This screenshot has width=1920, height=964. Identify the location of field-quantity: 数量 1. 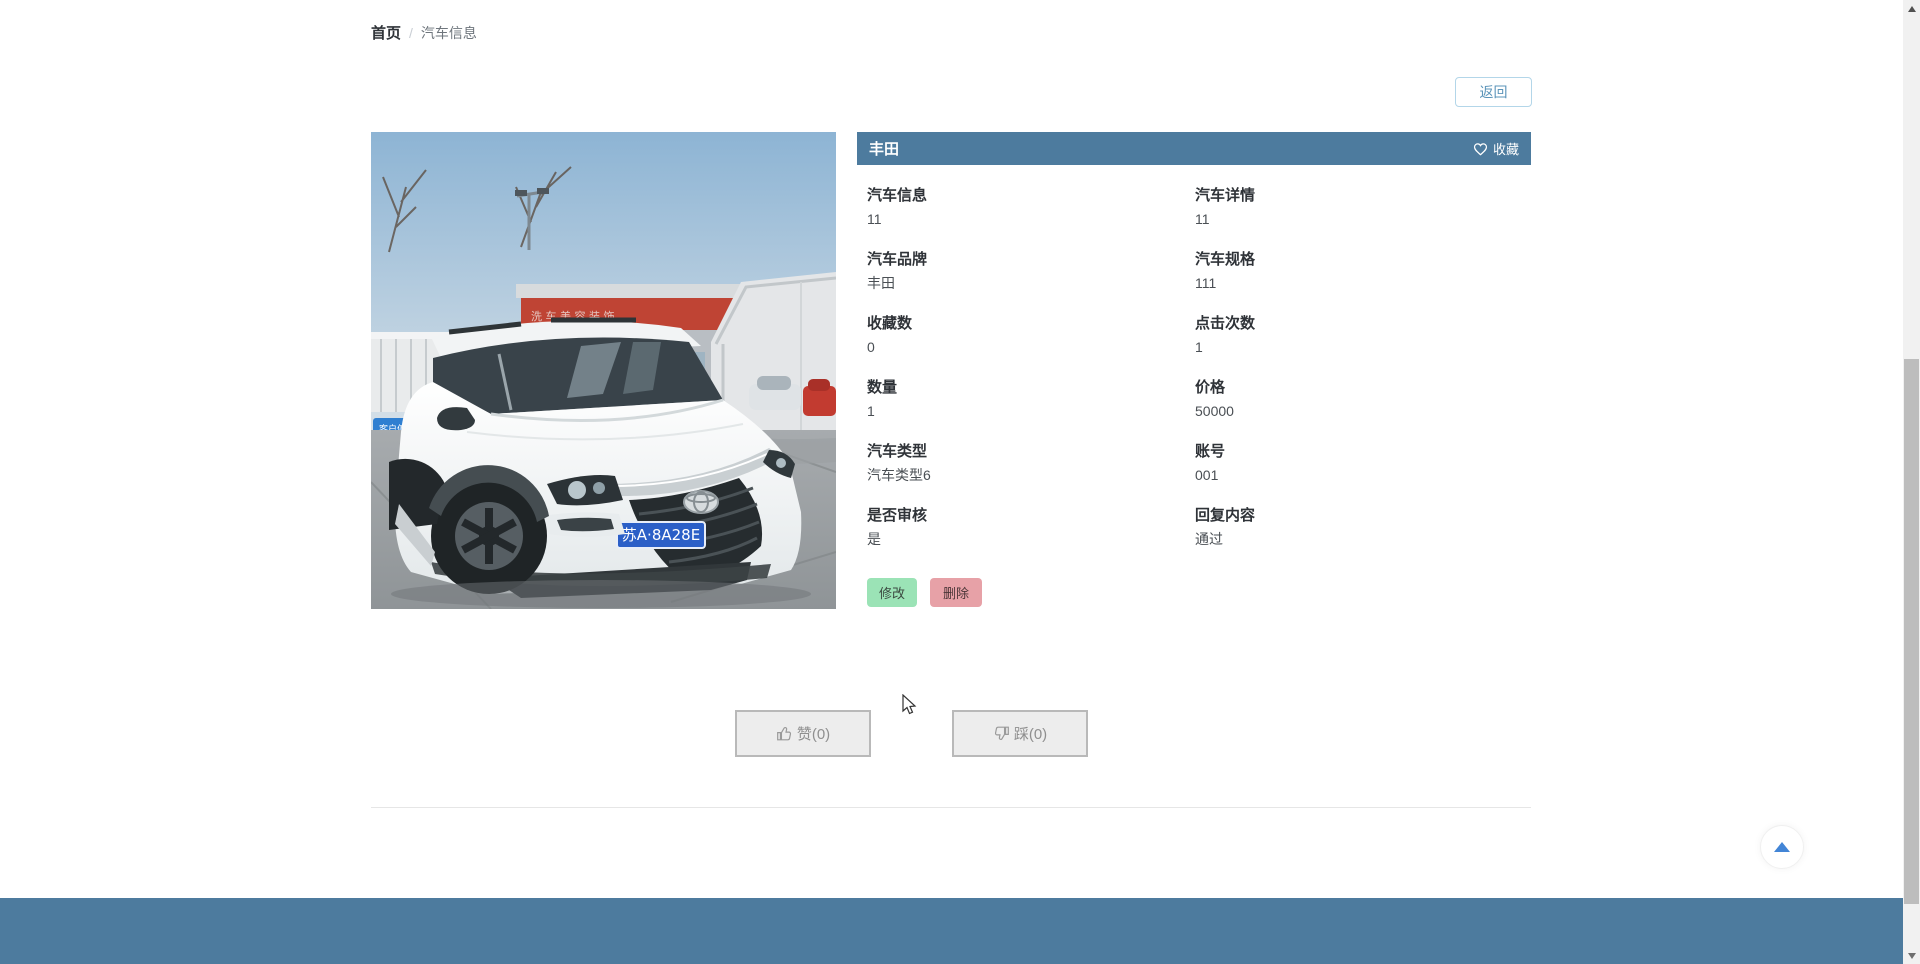
(1031, 399).